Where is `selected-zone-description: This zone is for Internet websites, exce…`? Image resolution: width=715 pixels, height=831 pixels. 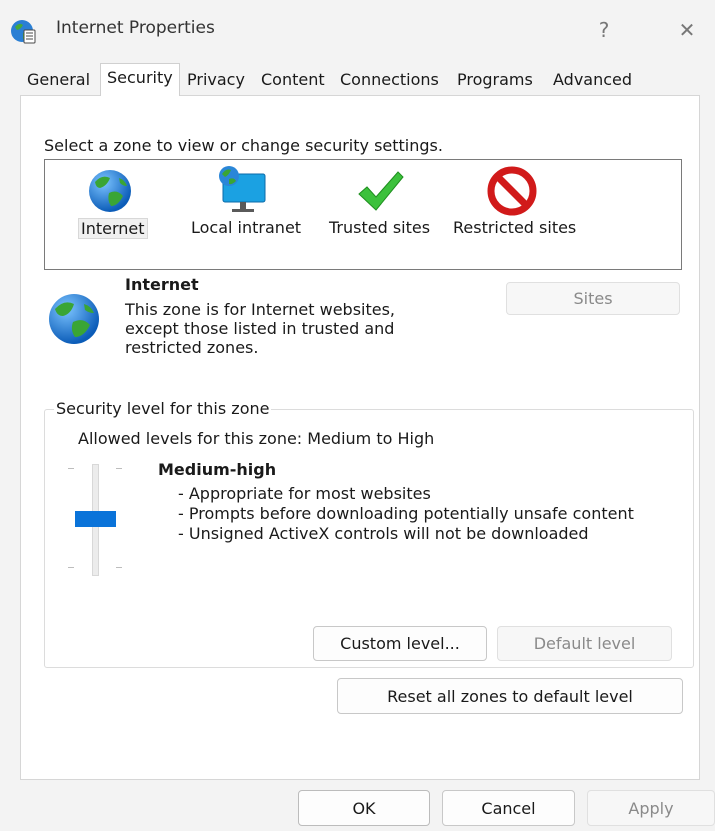 selected-zone-description: This zone is for Internet websites, exce… is located at coordinates (260, 328).